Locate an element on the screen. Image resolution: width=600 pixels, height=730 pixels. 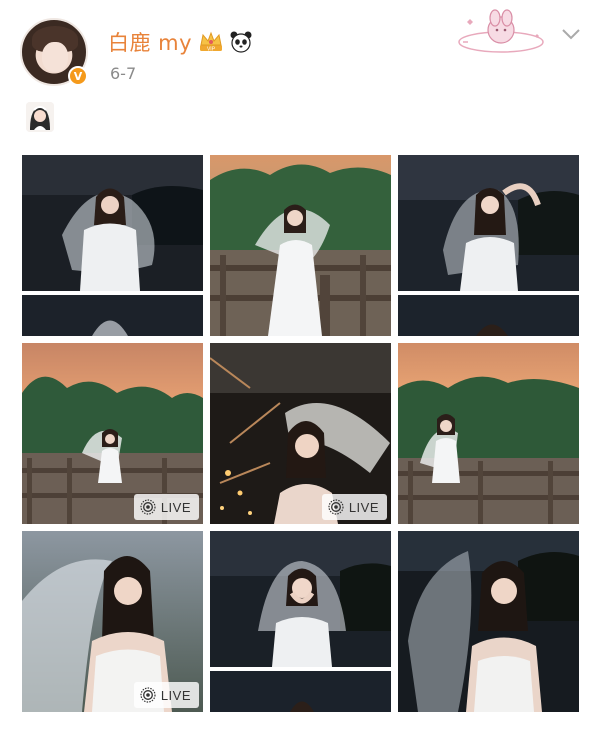
decorative-sticker-icon is located at coordinates (501, 31).